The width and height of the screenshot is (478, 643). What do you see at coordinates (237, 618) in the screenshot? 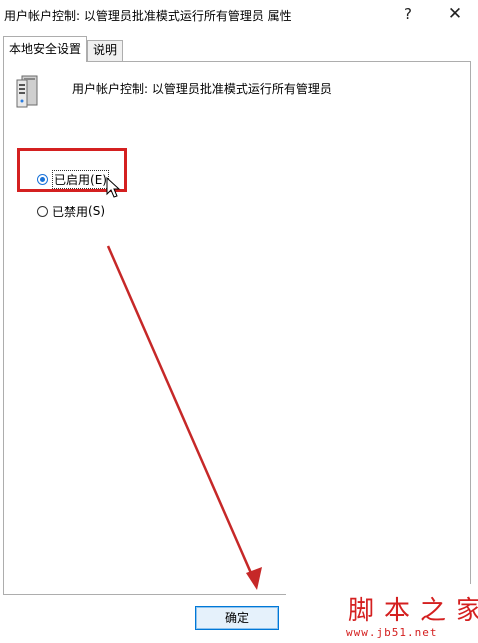
I see `ok-button: 确定` at bounding box center [237, 618].